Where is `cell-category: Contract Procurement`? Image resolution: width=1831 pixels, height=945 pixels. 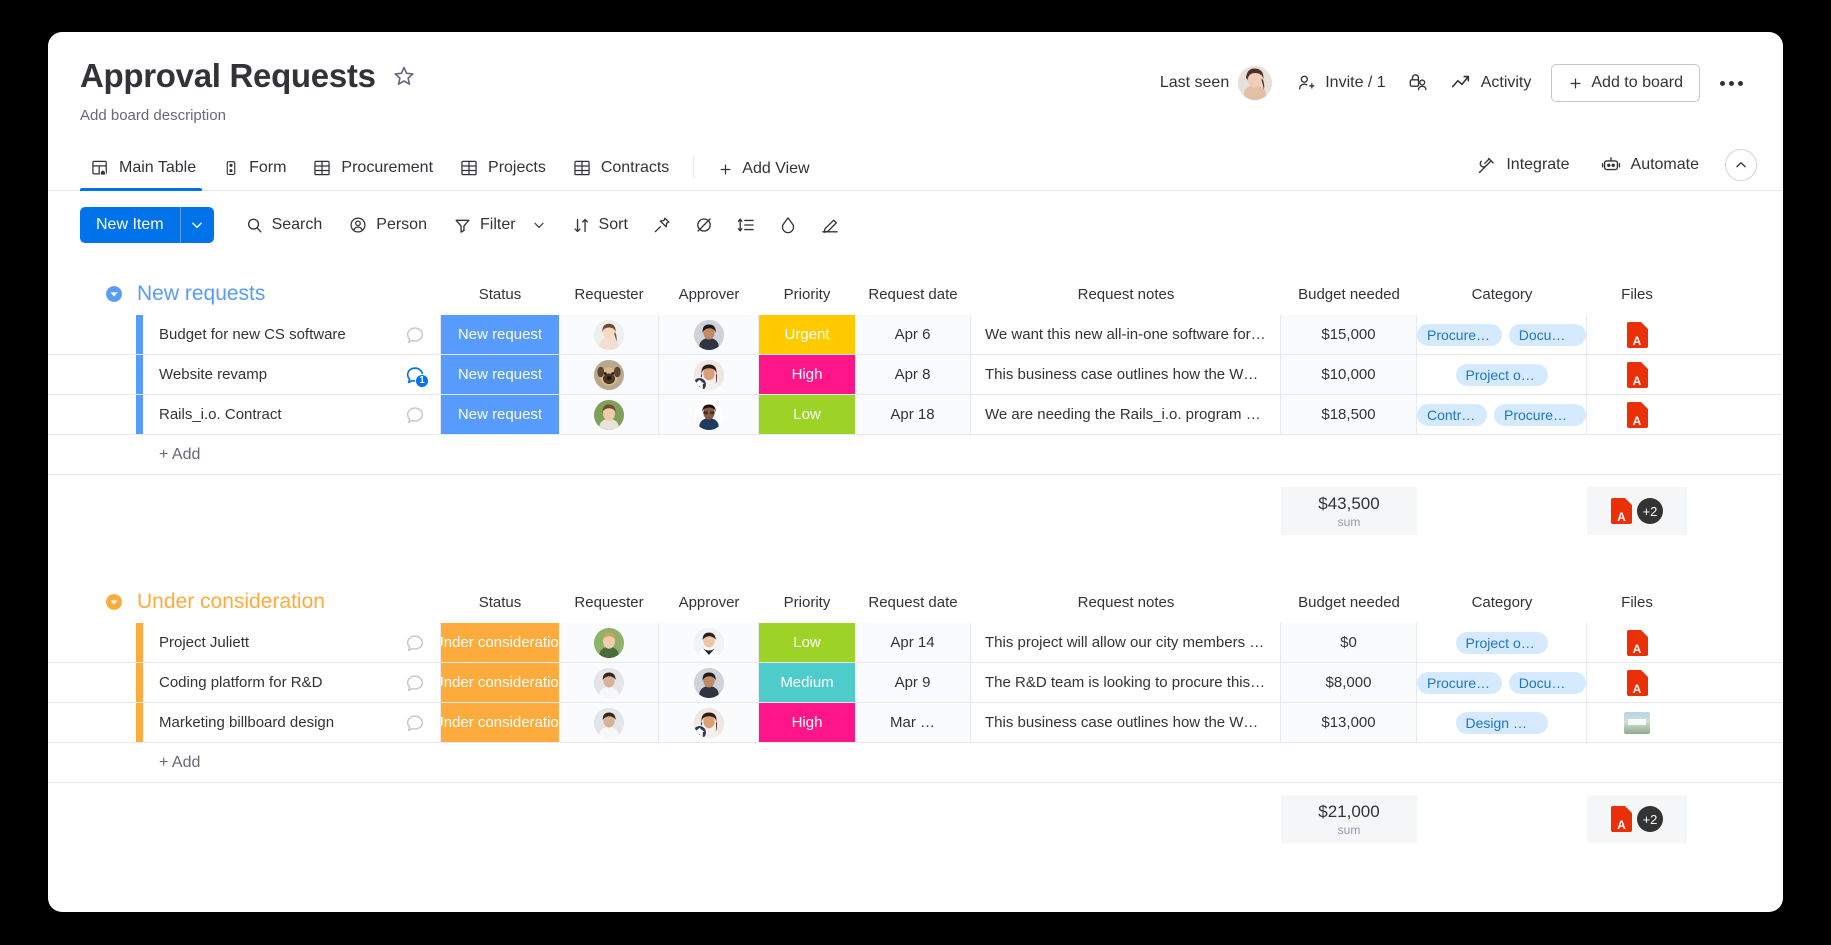
cell-category: Contract Procurement is located at coordinates (1502, 415).